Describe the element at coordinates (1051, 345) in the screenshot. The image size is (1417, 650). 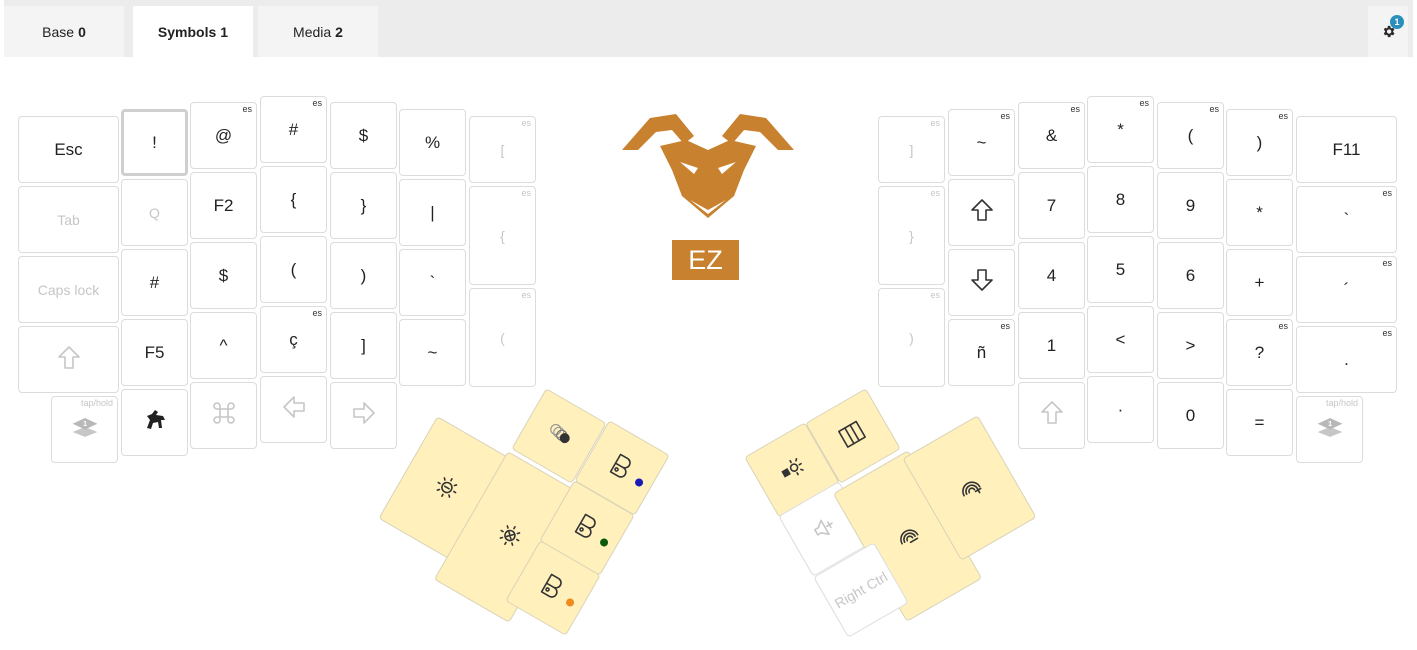
I see `key-42: 1` at that location.